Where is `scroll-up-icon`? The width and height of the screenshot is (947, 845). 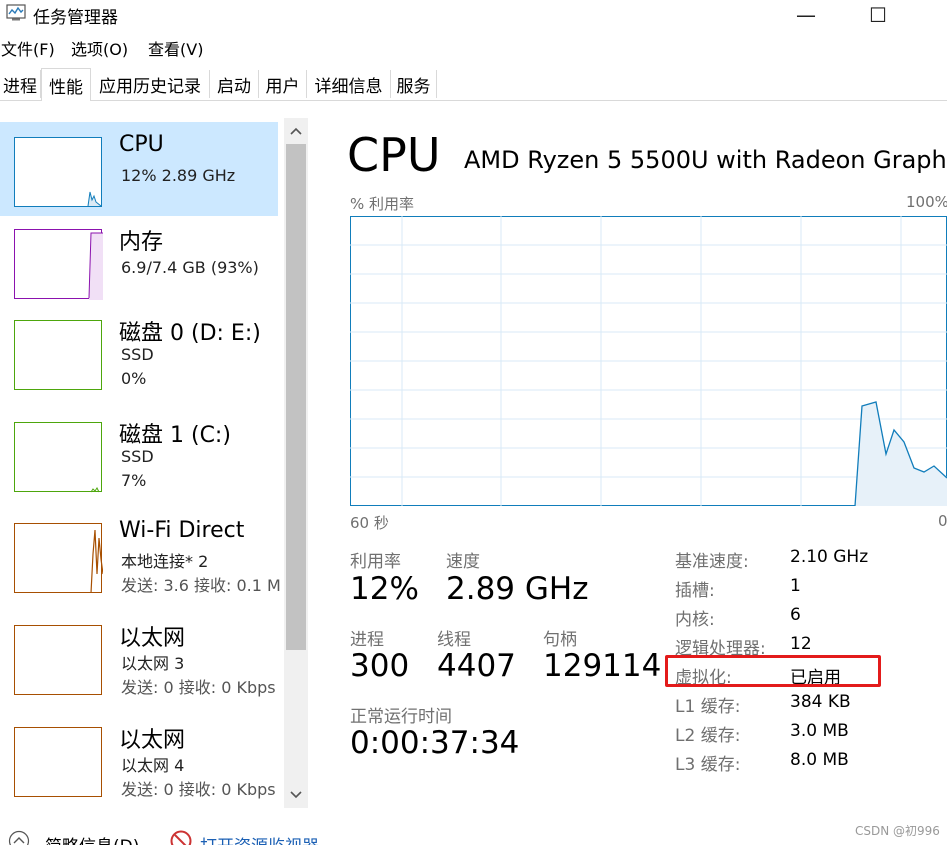
scroll-up-icon is located at coordinates (296, 131).